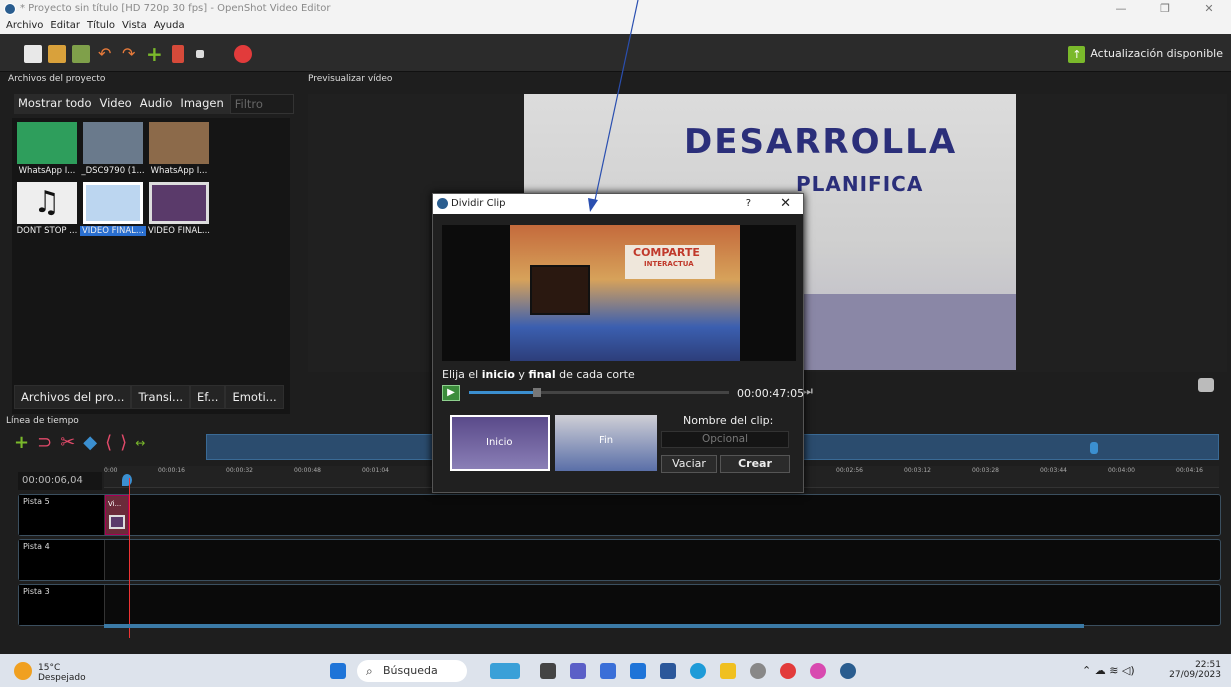  Describe the element at coordinates (537, 392) in the screenshot. I see `slider-handle` at that location.